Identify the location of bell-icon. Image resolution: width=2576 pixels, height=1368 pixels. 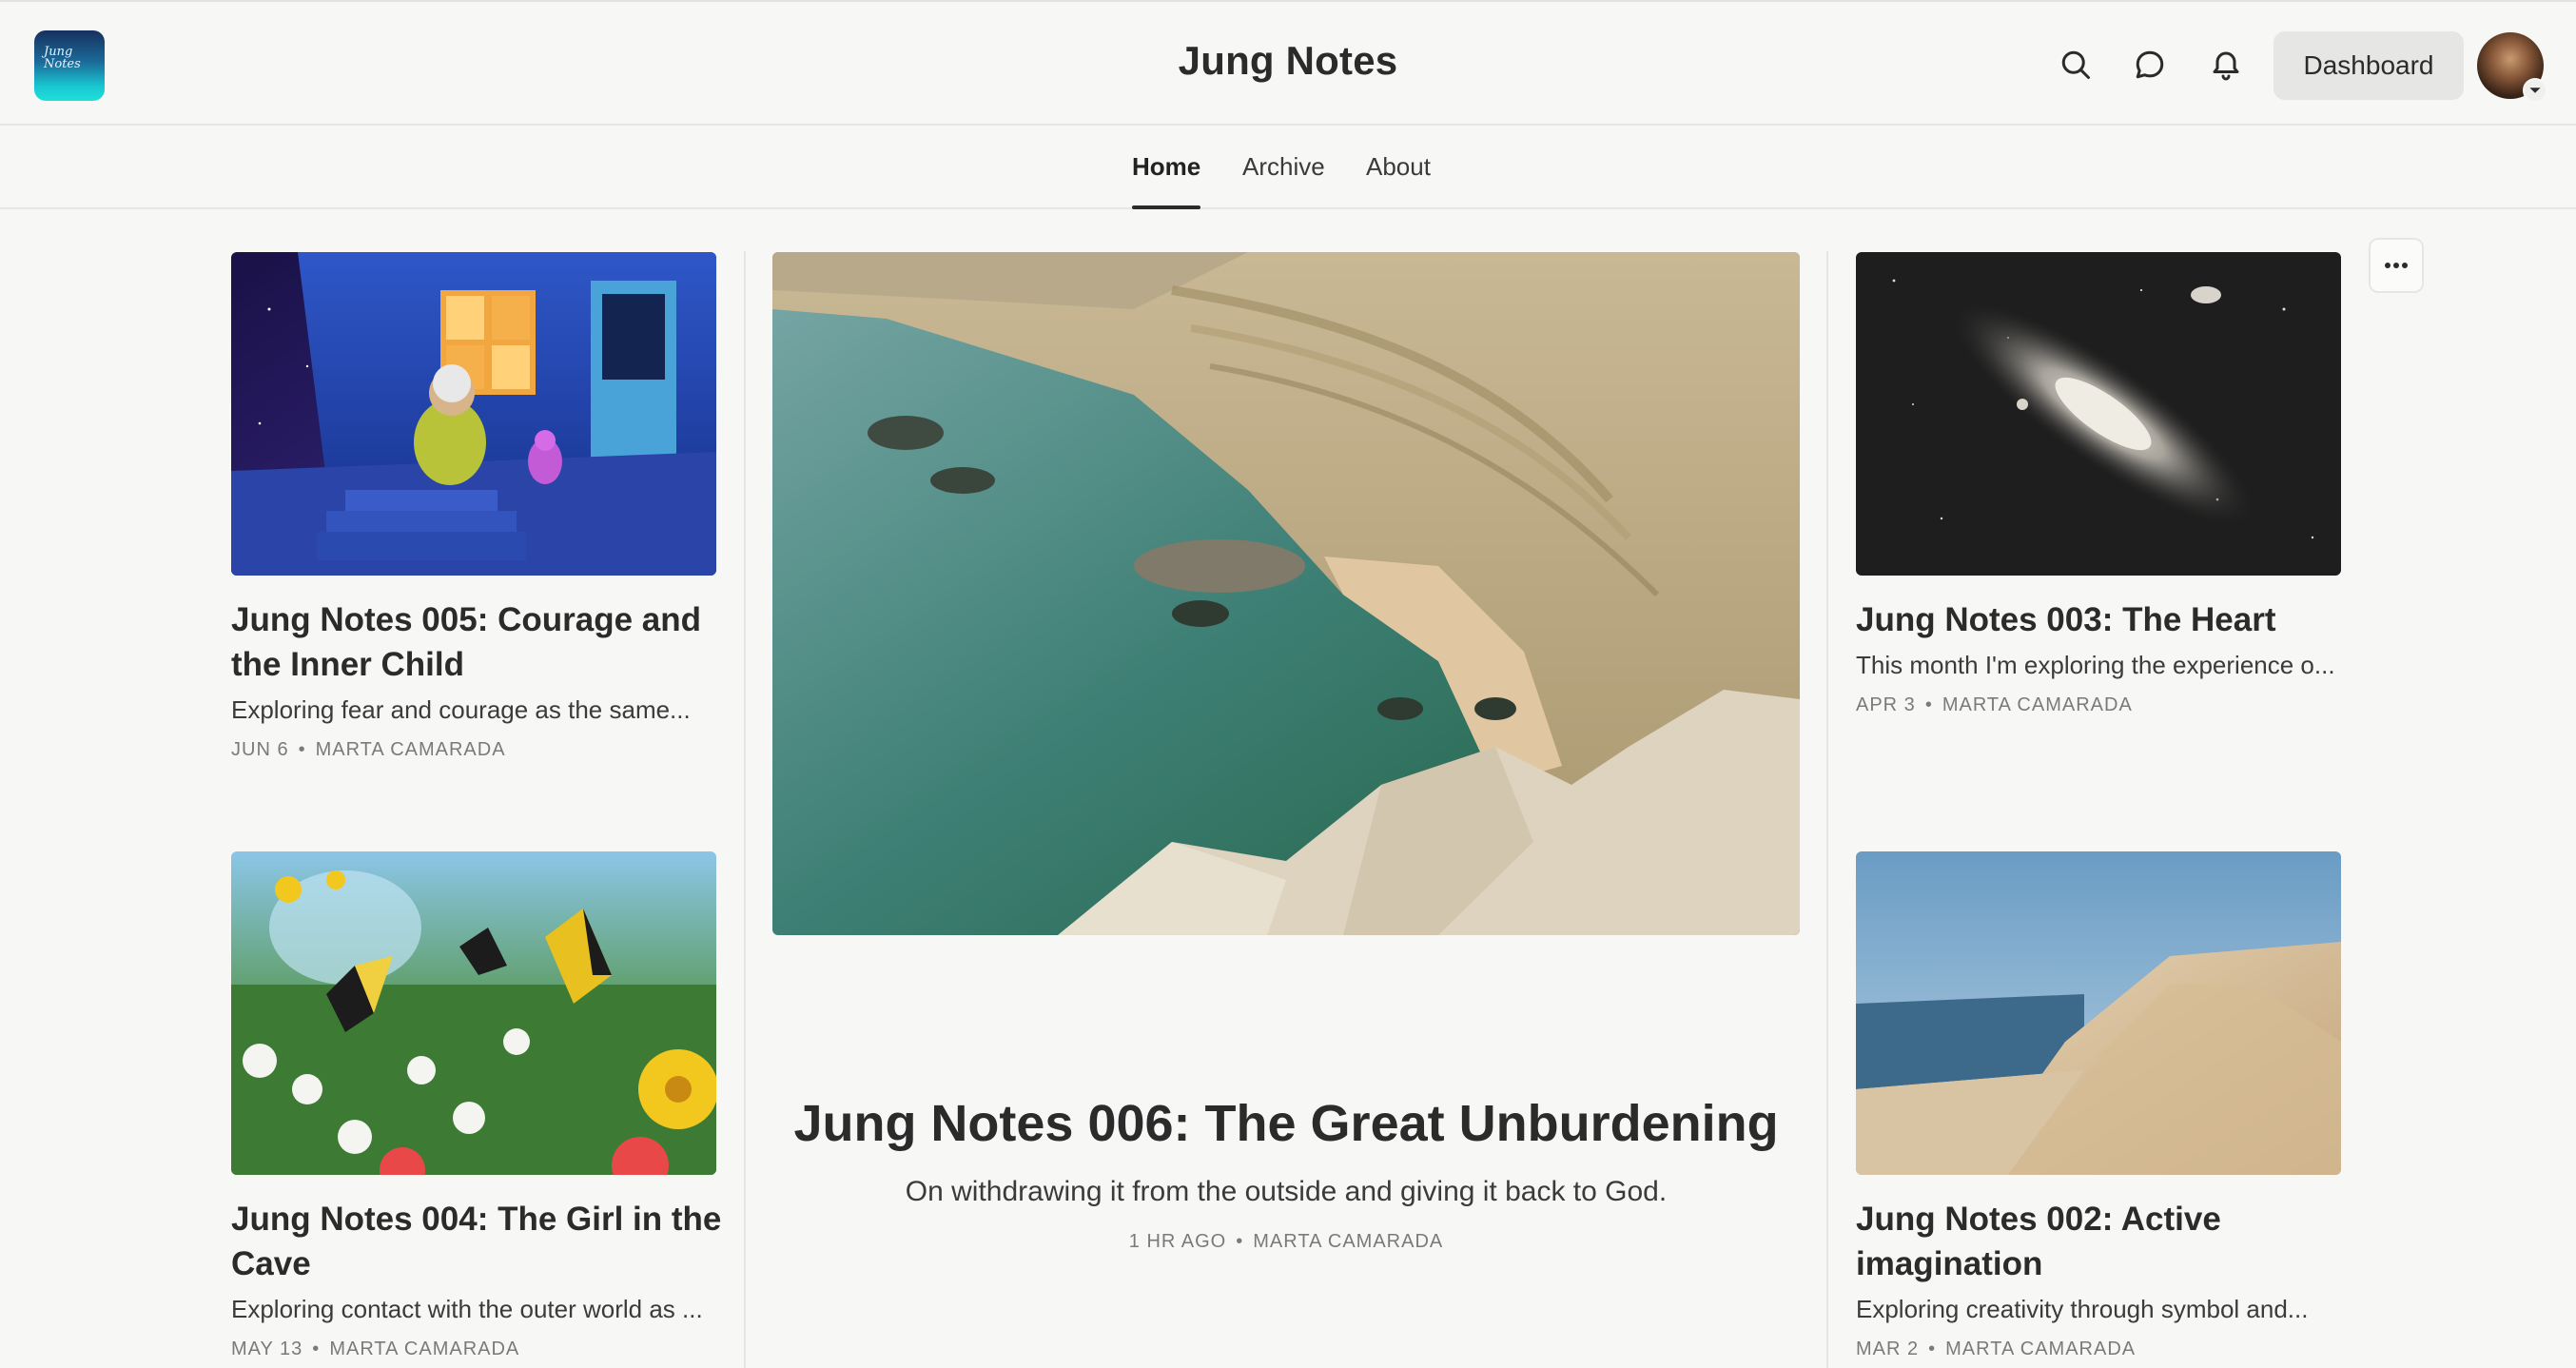
(2226, 66).